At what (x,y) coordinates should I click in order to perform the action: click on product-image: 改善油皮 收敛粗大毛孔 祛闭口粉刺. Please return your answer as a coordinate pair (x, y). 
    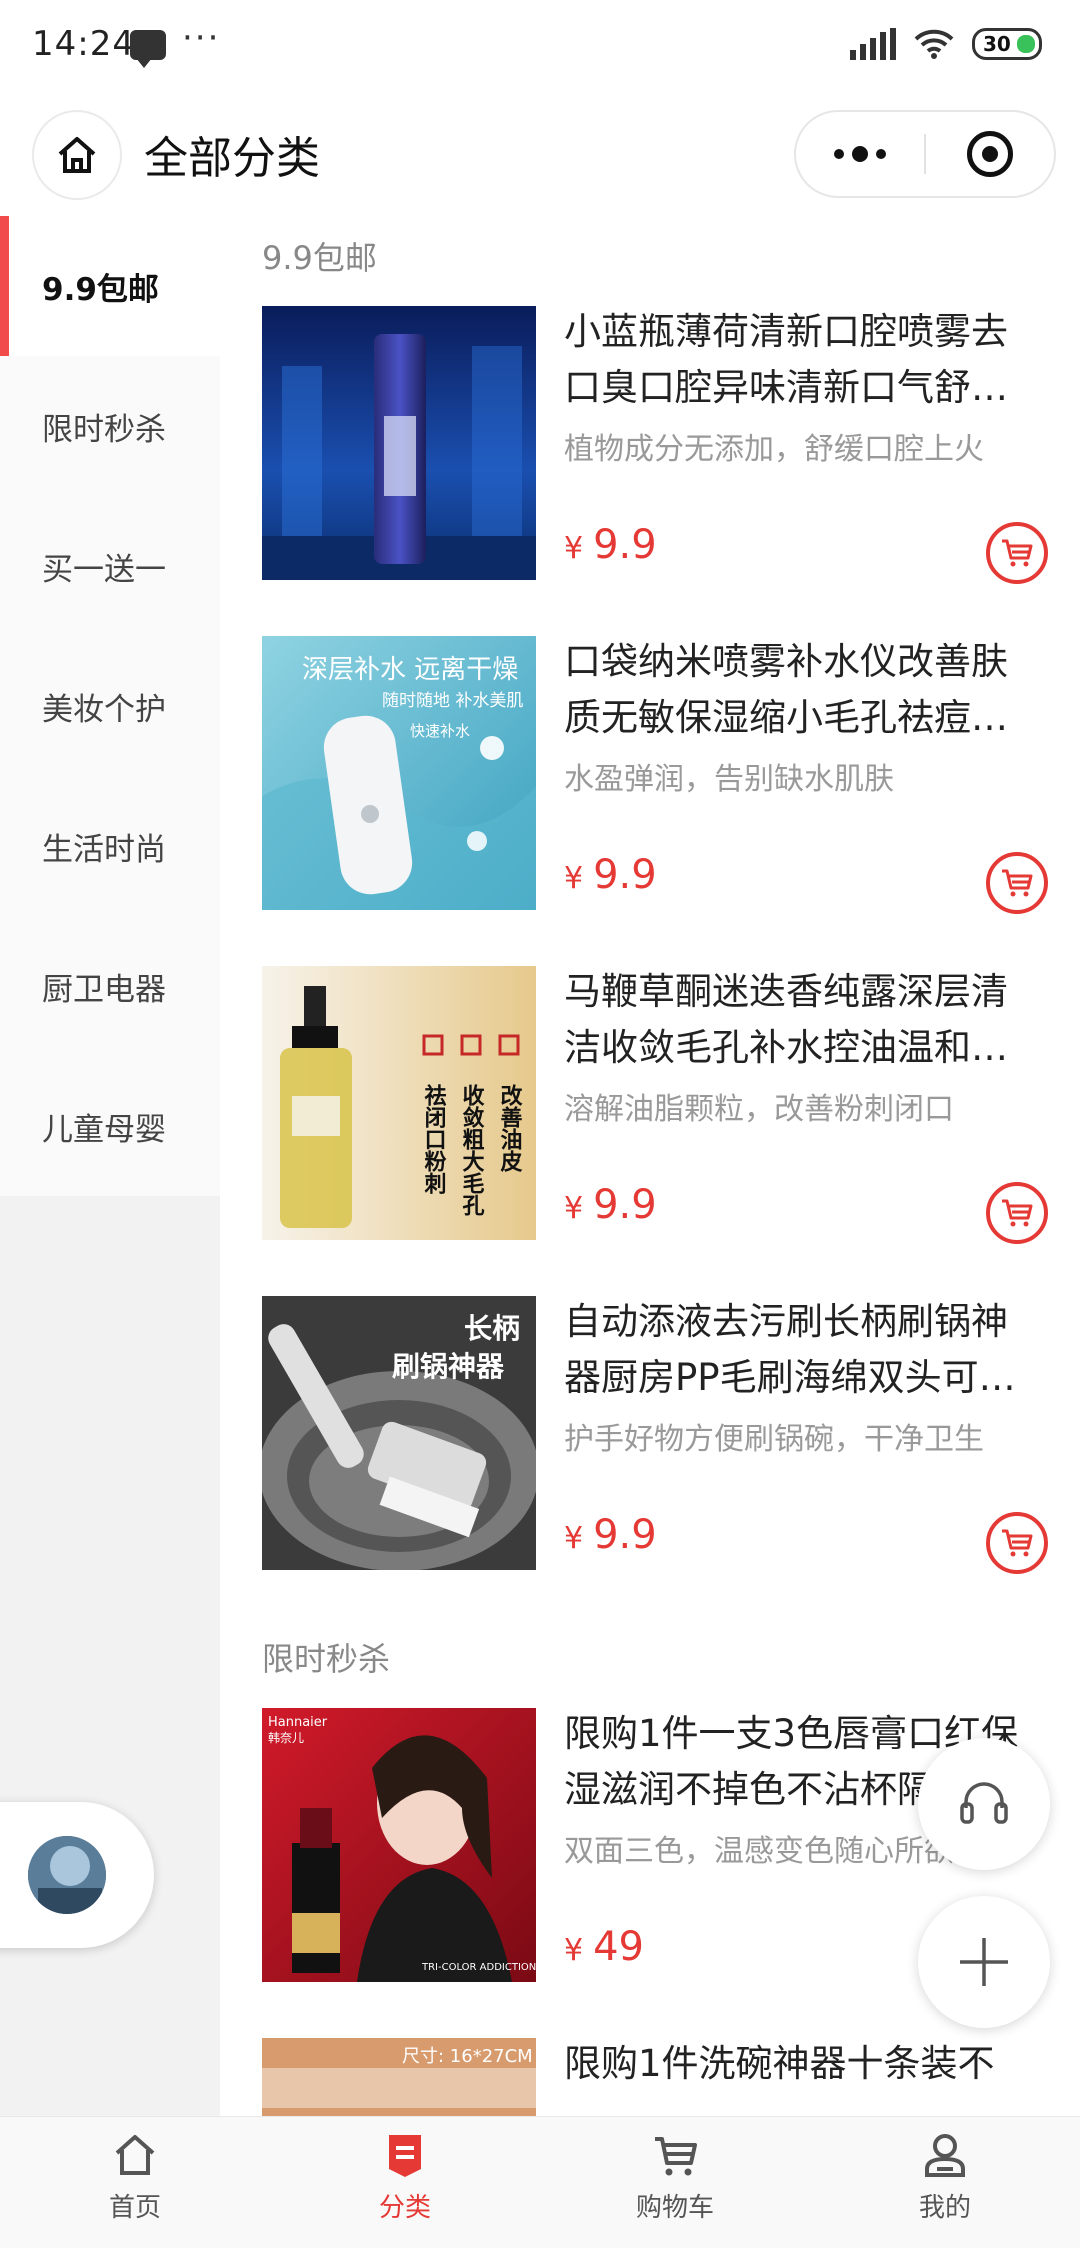
    Looking at the image, I should click on (399, 1103).